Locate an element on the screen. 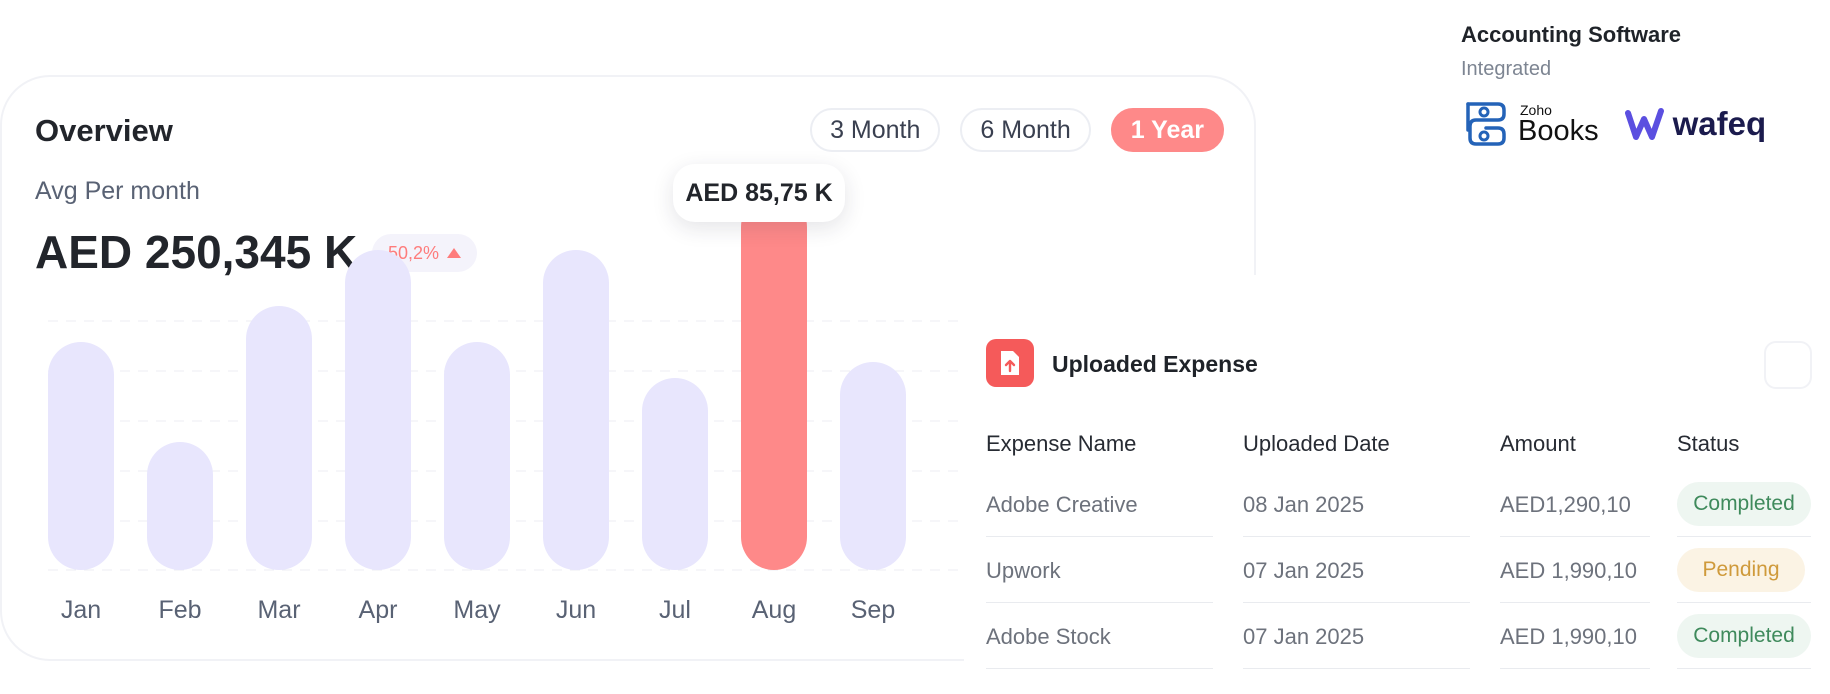 Image resolution: width=1830 pixels, height=694 pixels. status-badge: Pending is located at coordinates (1741, 570).